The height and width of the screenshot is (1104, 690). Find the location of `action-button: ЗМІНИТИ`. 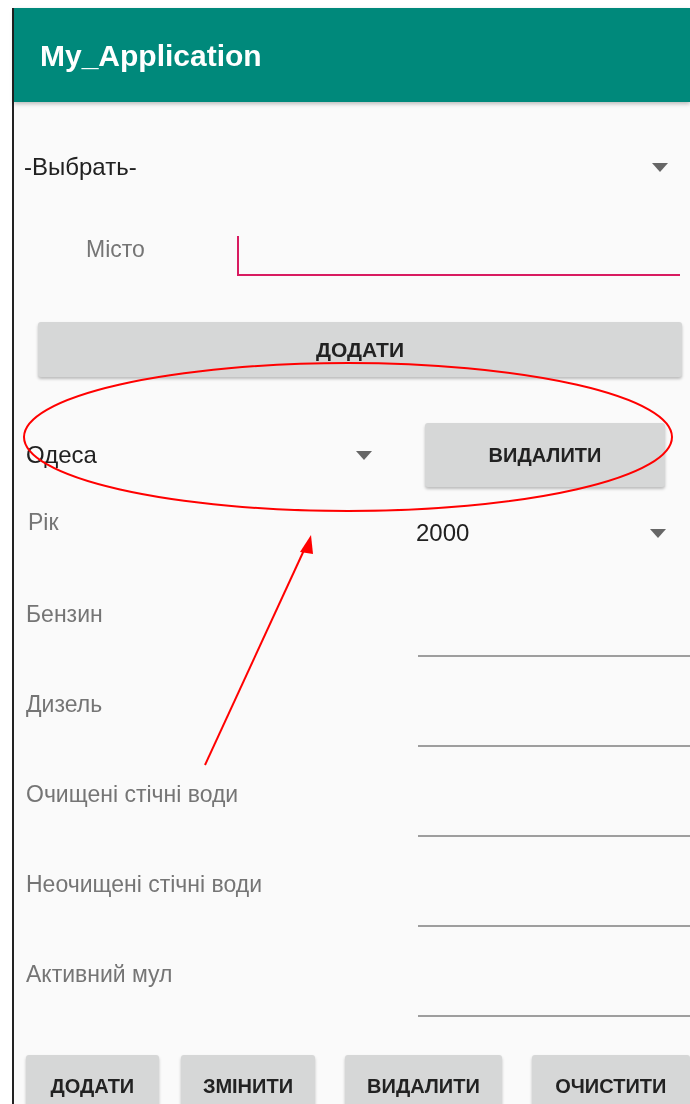

action-button: ЗМІНИТИ is located at coordinates (248, 1079).